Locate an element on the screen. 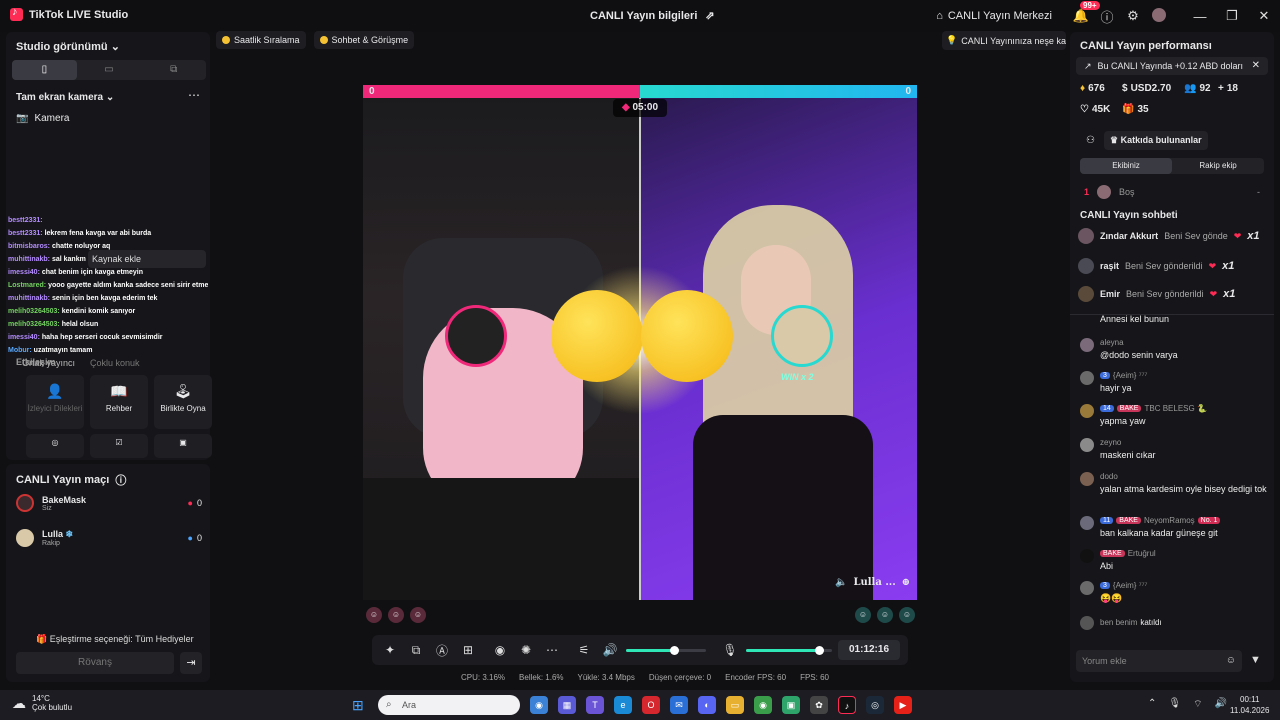 This screenshot has width=1280, height=720. speaker-volume-slider is located at coordinates (666, 650).